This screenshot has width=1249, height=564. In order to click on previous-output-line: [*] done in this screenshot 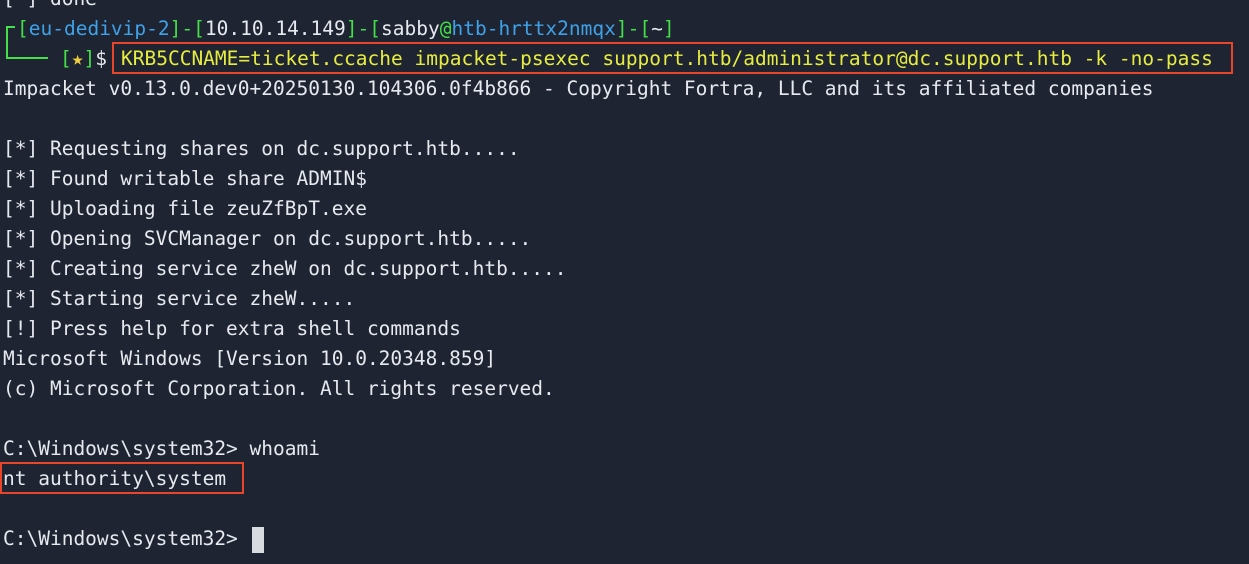, I will do `click(50, 7)`.